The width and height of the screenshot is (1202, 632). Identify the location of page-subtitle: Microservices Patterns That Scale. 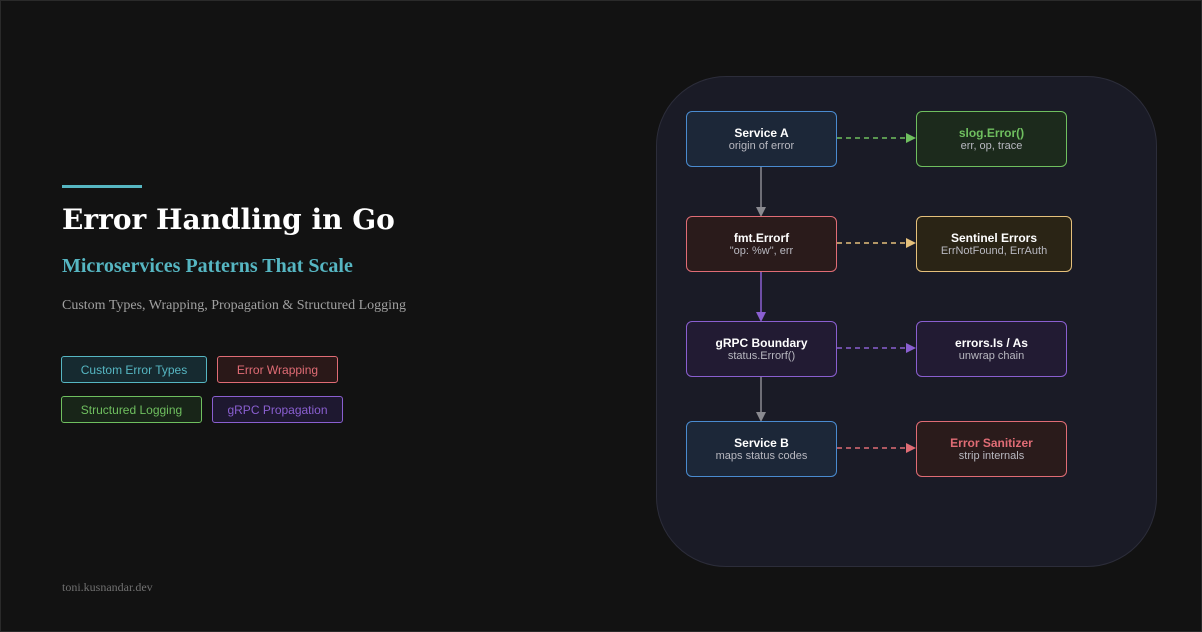
(207, 266).